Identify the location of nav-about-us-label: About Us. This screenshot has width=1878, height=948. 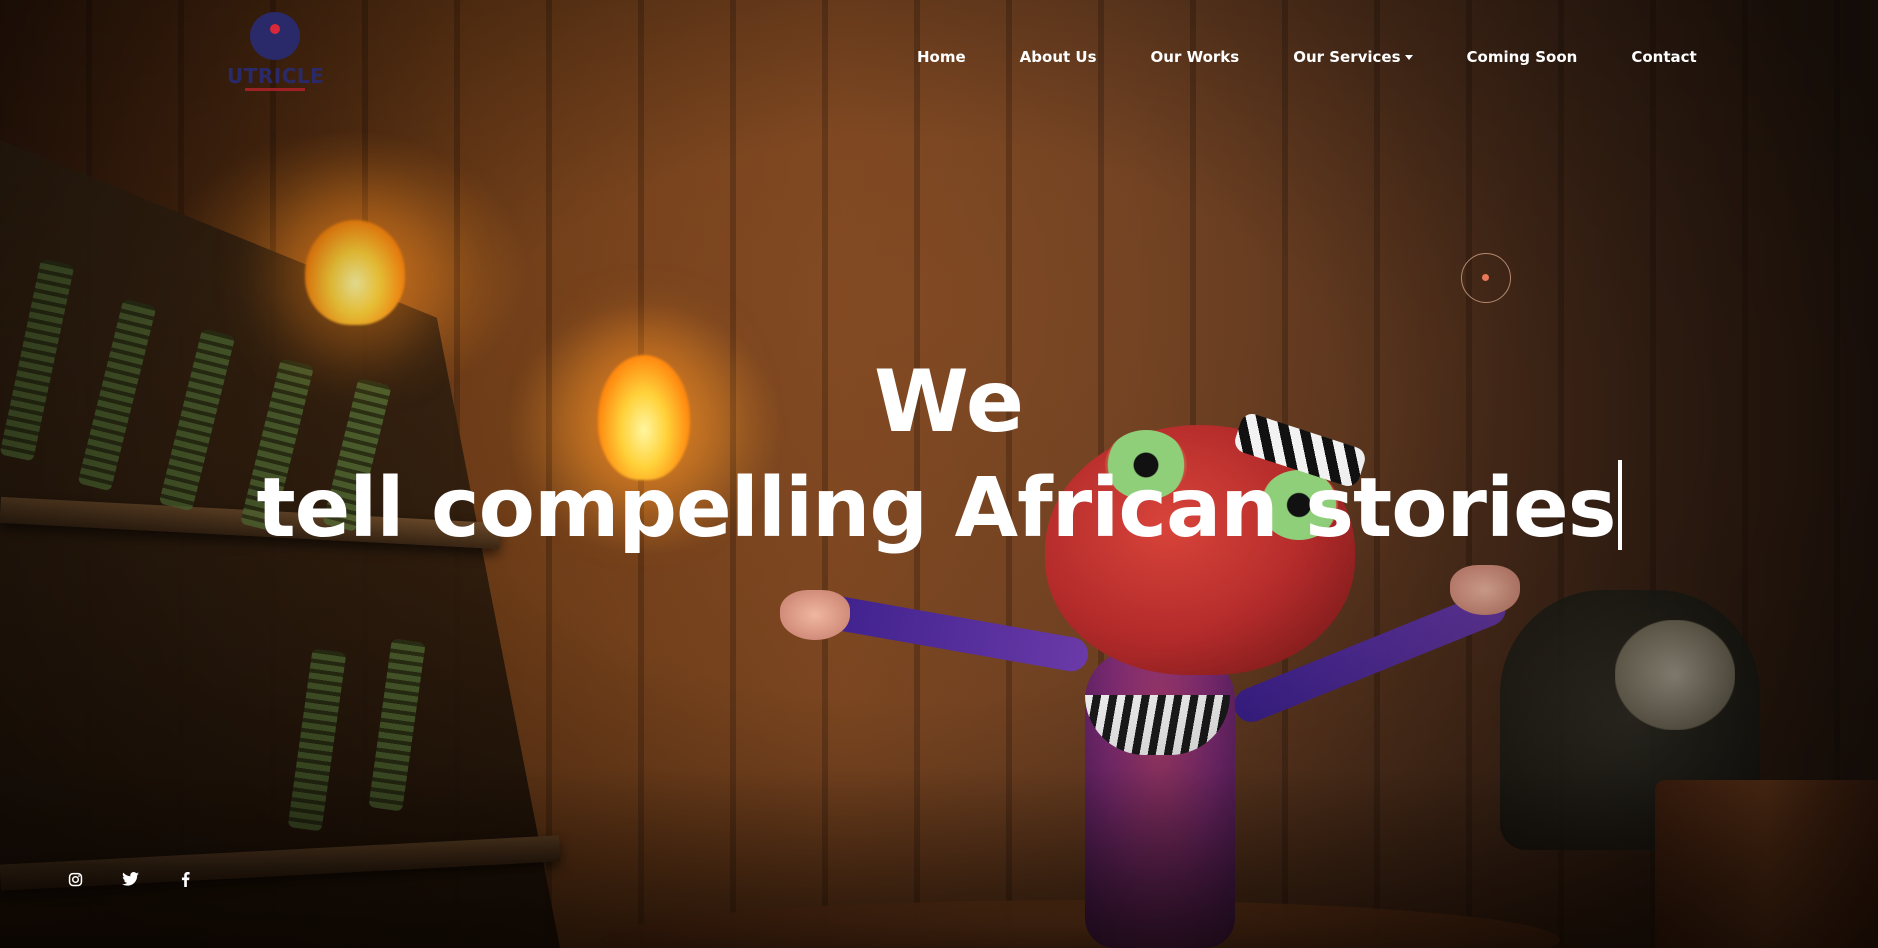
(1058, 57).